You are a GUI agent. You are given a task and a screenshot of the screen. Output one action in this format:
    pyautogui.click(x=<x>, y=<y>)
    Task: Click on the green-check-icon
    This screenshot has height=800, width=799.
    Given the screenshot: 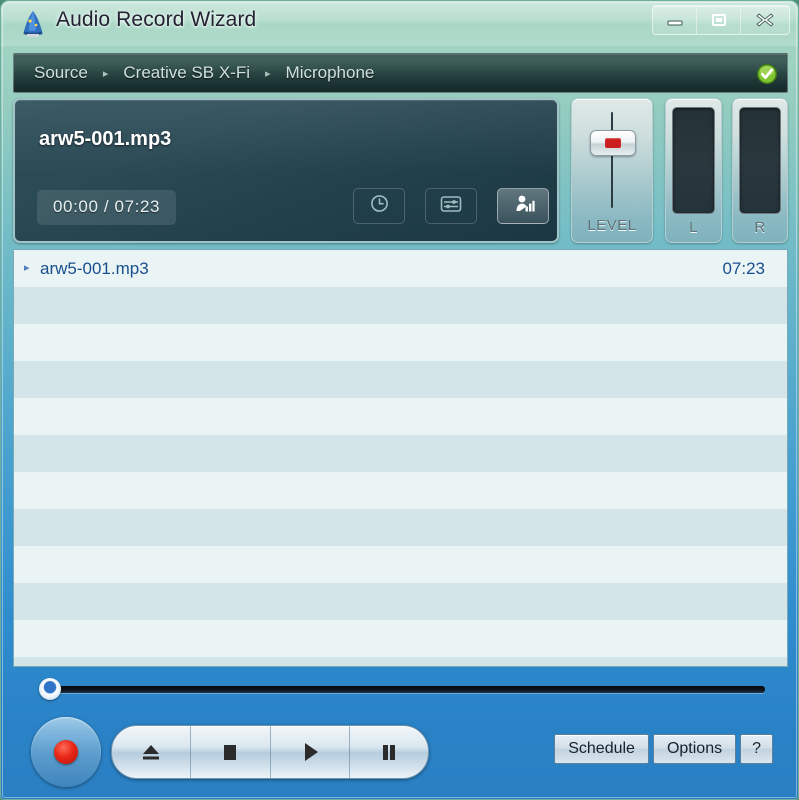 What is the action you would take?
    pyautogui.click(x=767, y=74)
    